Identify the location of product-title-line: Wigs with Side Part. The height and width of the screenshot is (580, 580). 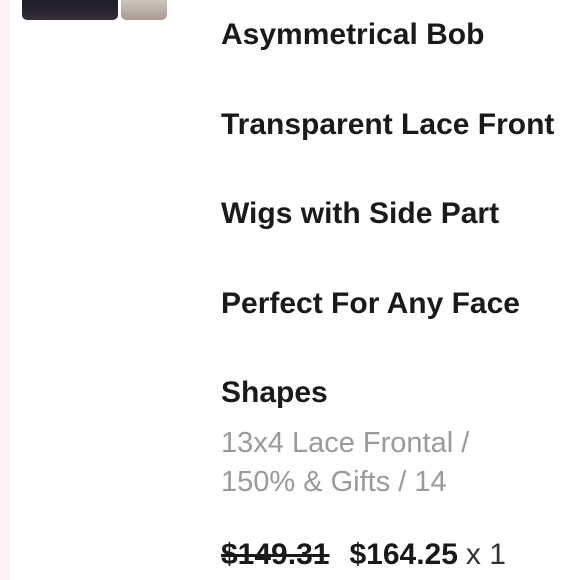
(360, 213).